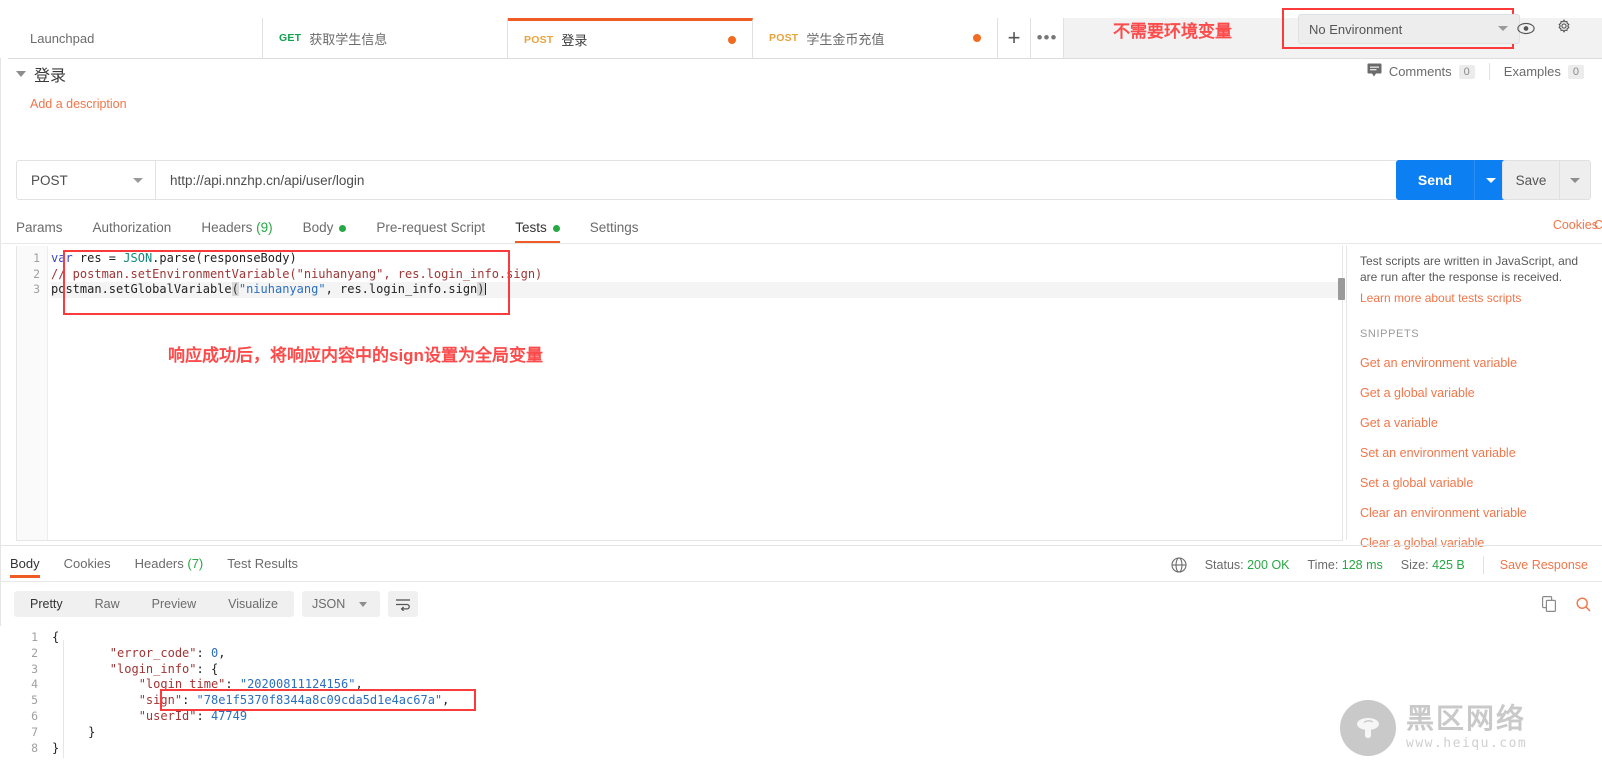 The width and height of the screenshot is (1602, 782). I want to click on json-token: 47749, so click(229, 715).